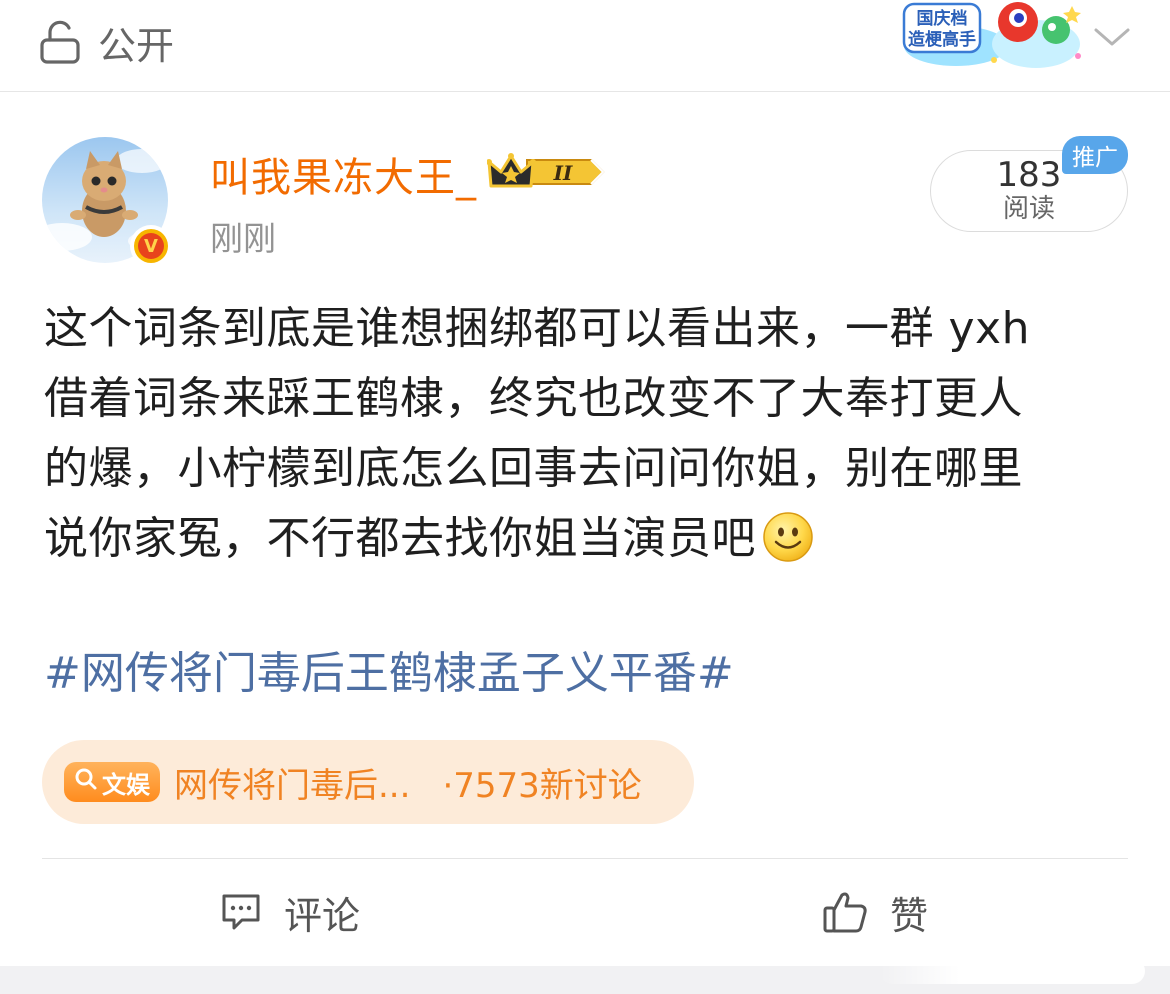  I want to click on crown-badge-text: II, so click(563, 173).